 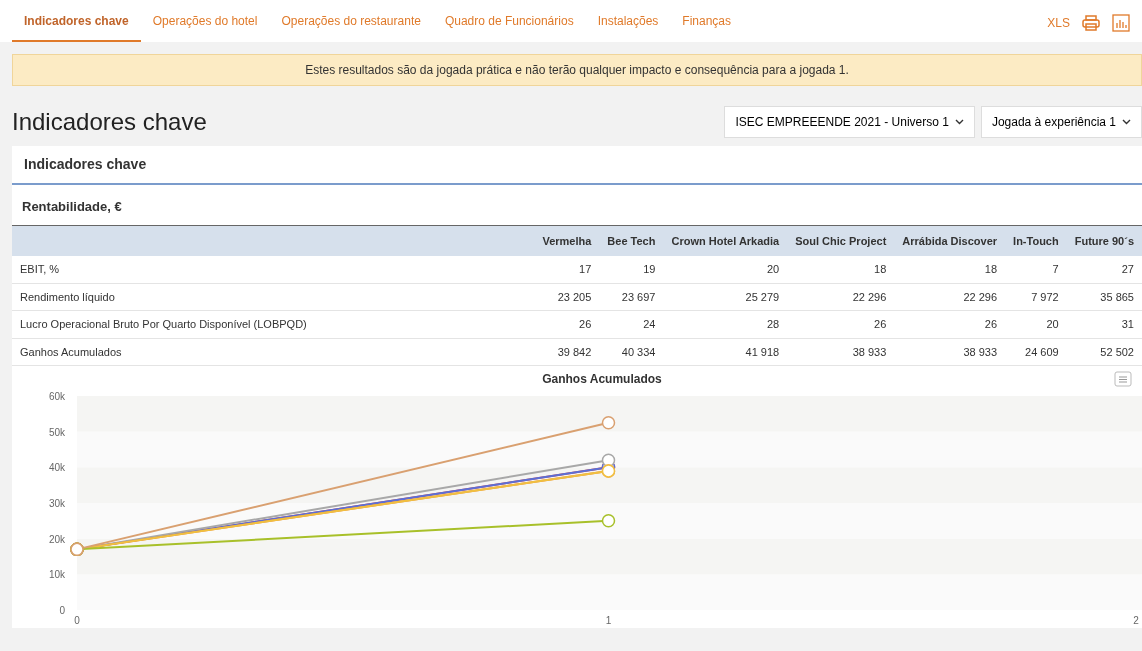 I want to click on notice-banner: Estes resultados são da jogada prática e não terão qualquer impacto e consequência para a jogada 1., so click(x=577, y=70).